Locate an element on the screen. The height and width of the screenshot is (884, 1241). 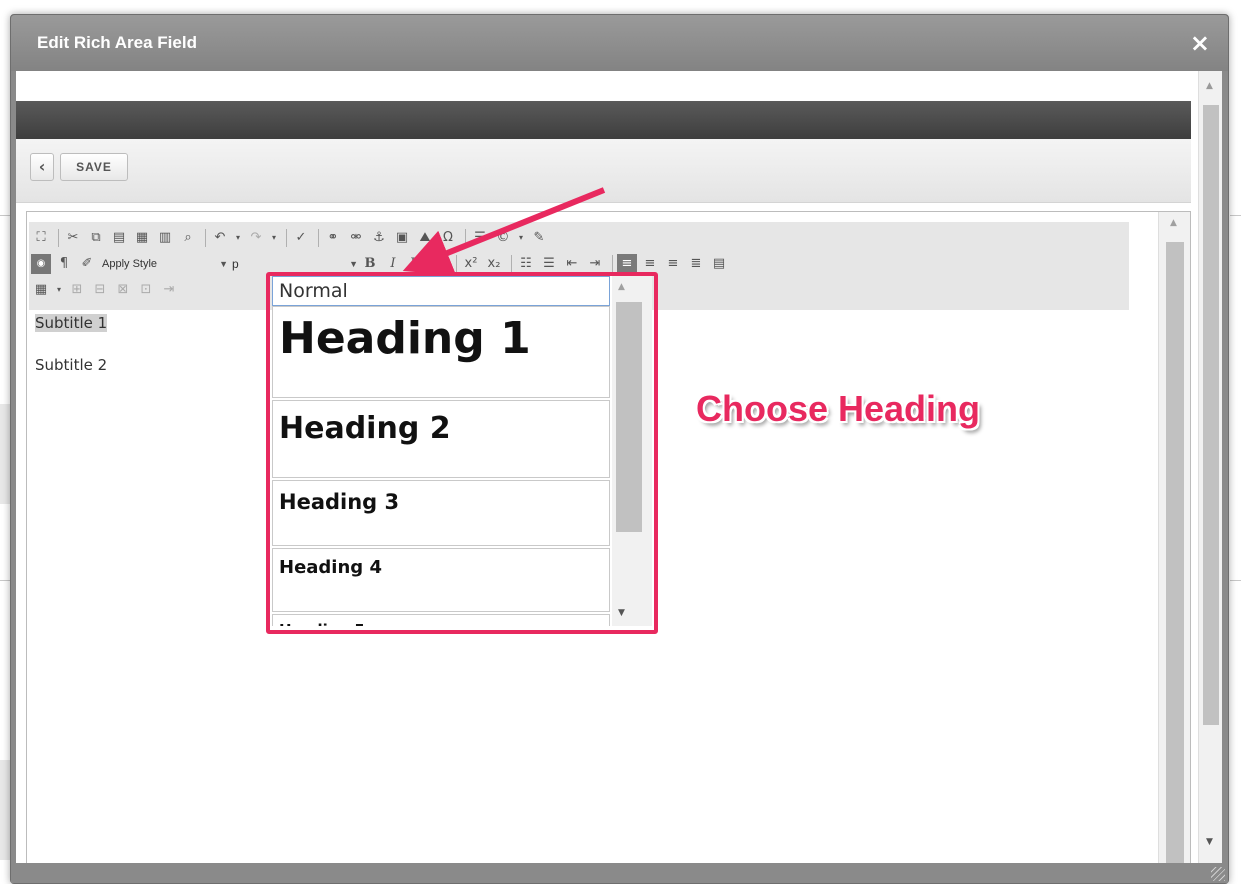
image-icon: ⛰ is located at coordinates (425, 238).